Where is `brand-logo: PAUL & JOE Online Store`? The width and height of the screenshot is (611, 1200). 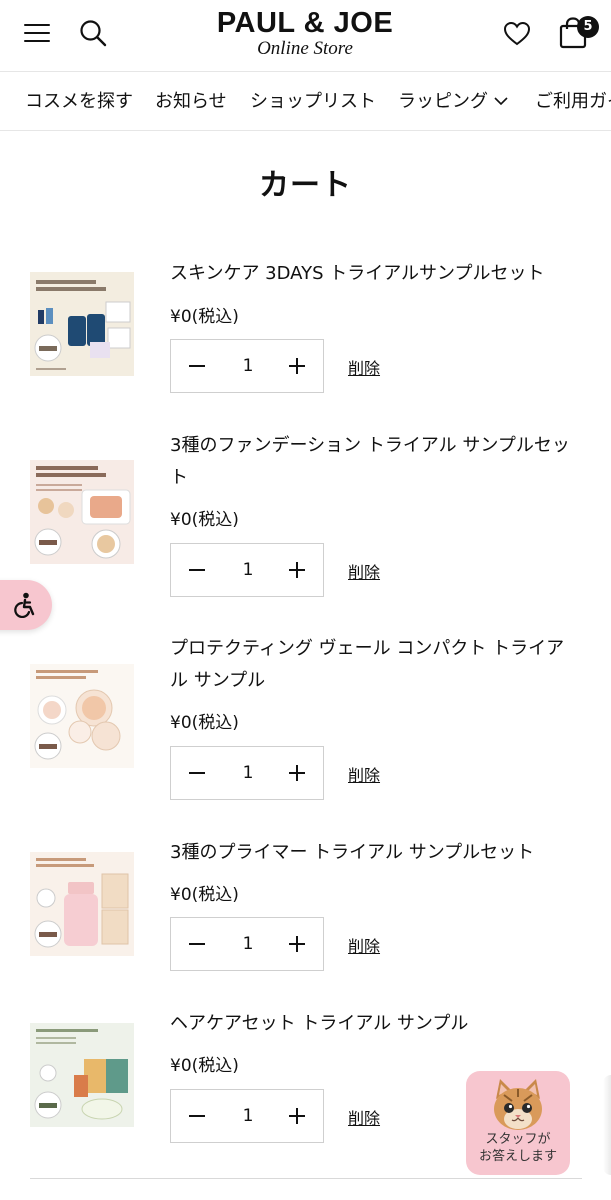 brand-logo: PAUL & JOE Online Store is located at coordinates (305, 36).